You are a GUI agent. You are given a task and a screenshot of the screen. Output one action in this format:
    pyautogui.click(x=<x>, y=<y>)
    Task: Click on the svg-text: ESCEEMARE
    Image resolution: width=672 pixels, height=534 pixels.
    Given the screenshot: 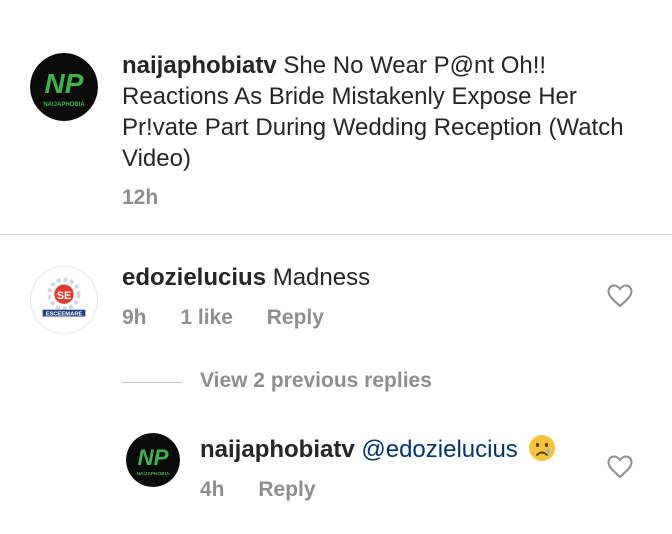 What is the action you would take?
    pyautogui.click(x=64, y=315)
    